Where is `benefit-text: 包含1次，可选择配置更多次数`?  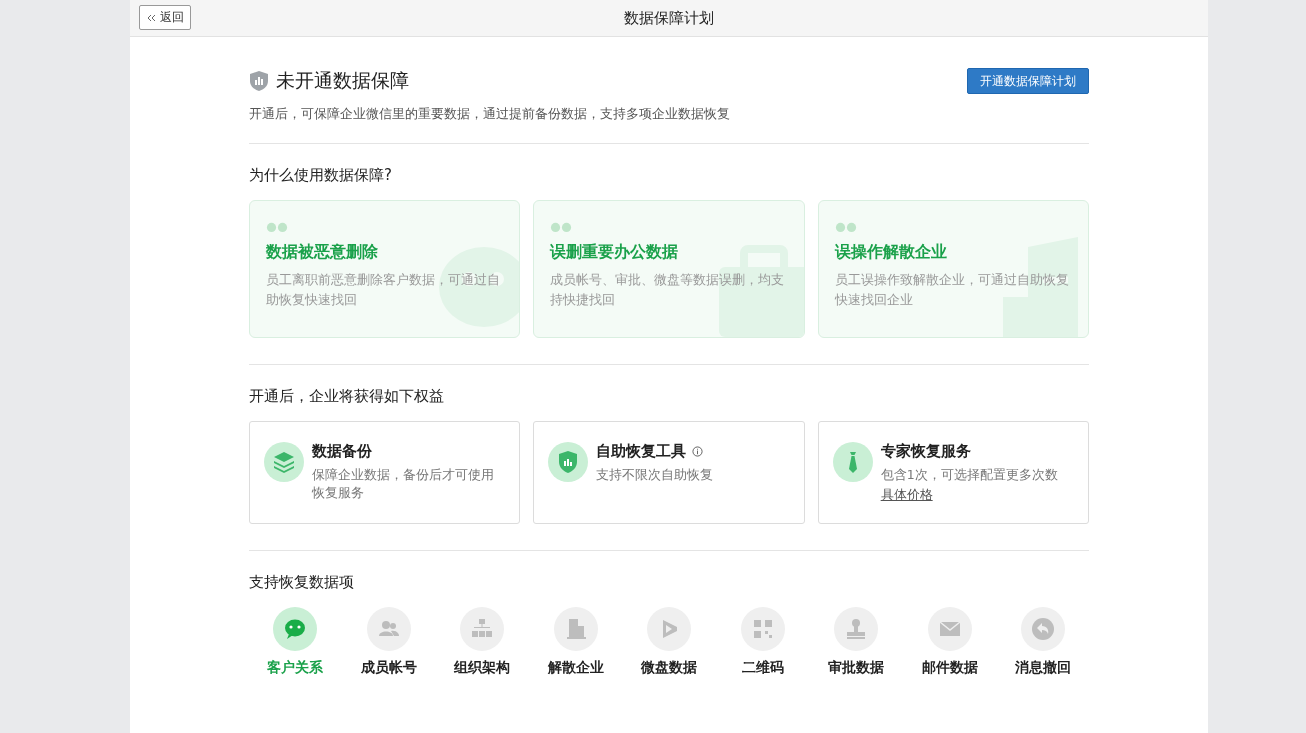
benefit-text: 包含1次，可选择配置更多次数 is located at coordinates (969, 475).